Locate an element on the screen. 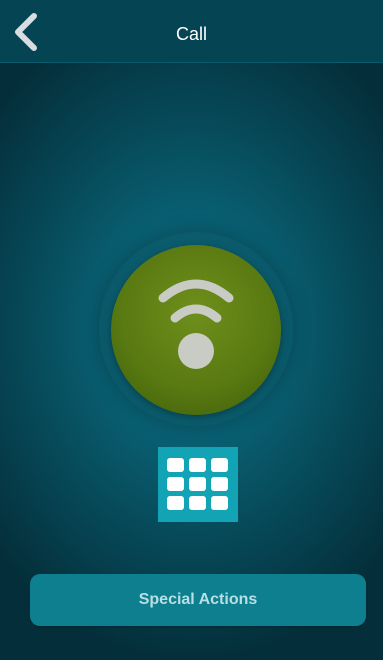  keypad-button is located at coordinates (198, 484).